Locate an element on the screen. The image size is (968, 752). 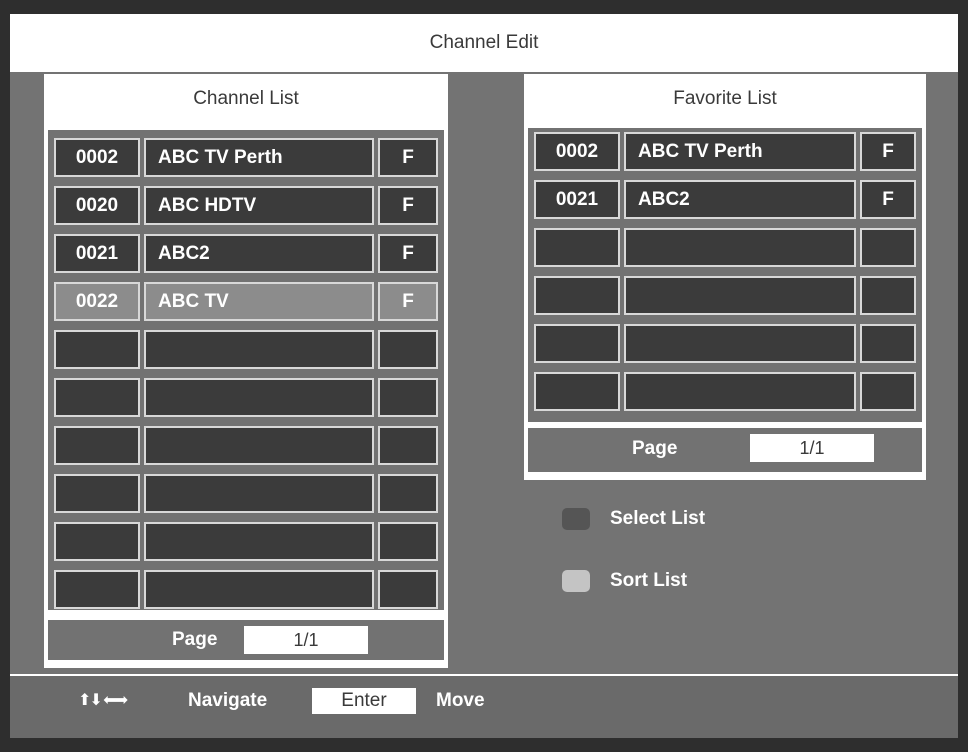
legend-sort-list: Sort List is located at coordinates (624, 581).